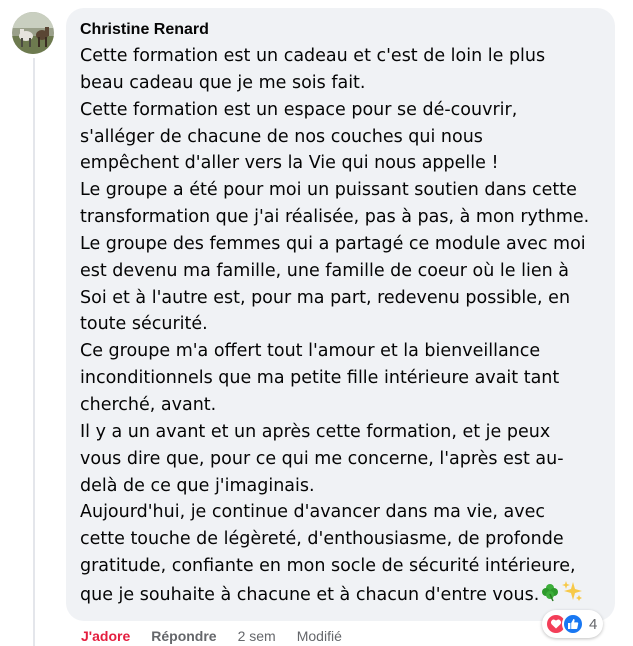 The image size is (633, 646). Describe the element at coordinates (148, 404) in the screenshot. I see `comment-line: cherché, avant.` at that location.